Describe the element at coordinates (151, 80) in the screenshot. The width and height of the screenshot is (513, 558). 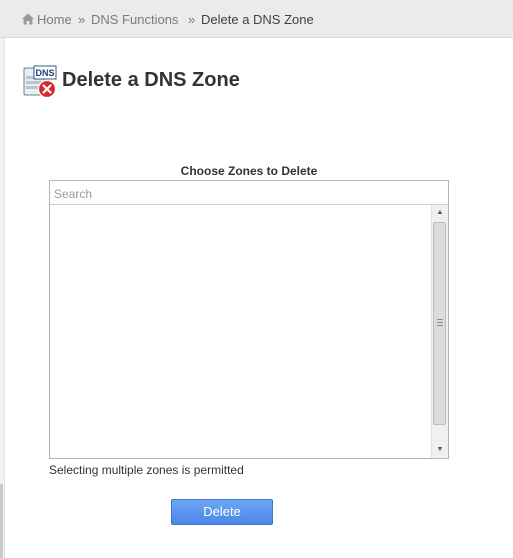
I see `page-title: Delete a DNS Zone` at that location.